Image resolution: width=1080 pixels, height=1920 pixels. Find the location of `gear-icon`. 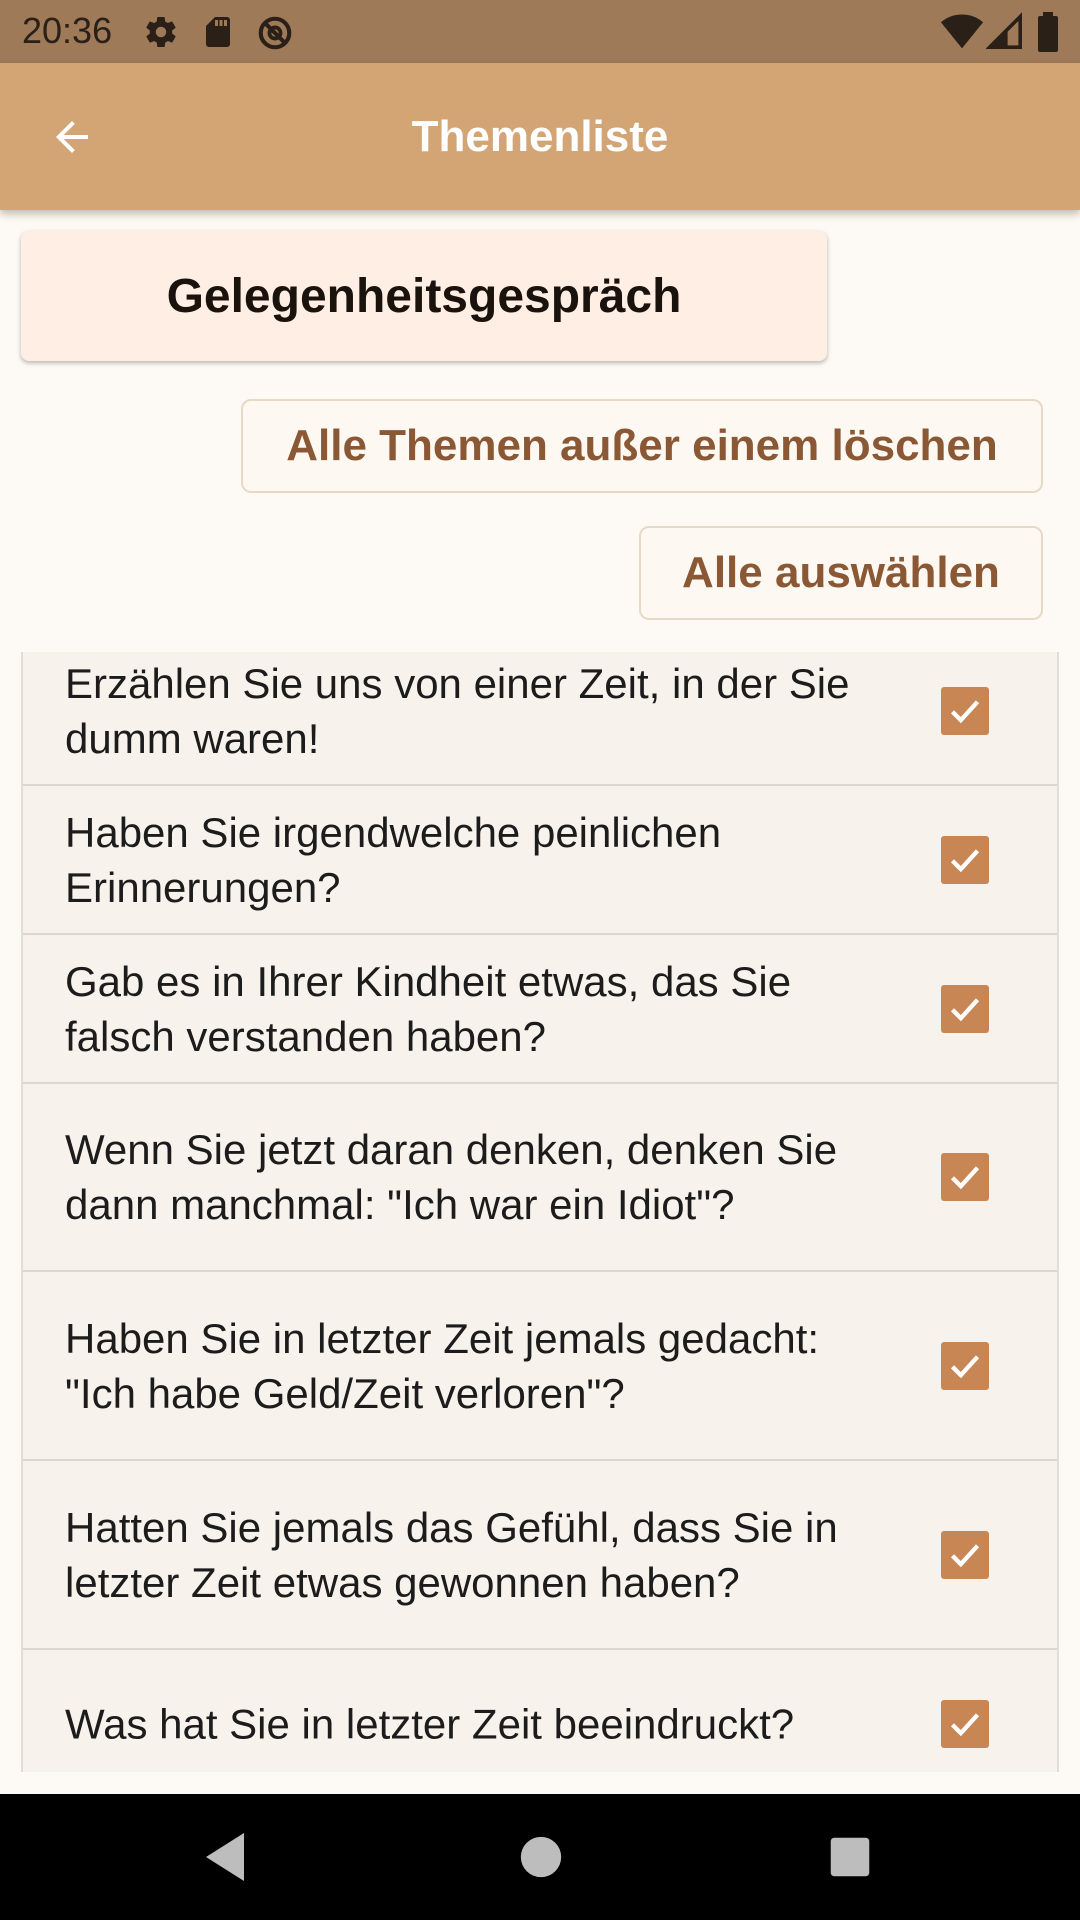

gear-icon is located at coordinates (161, 34).